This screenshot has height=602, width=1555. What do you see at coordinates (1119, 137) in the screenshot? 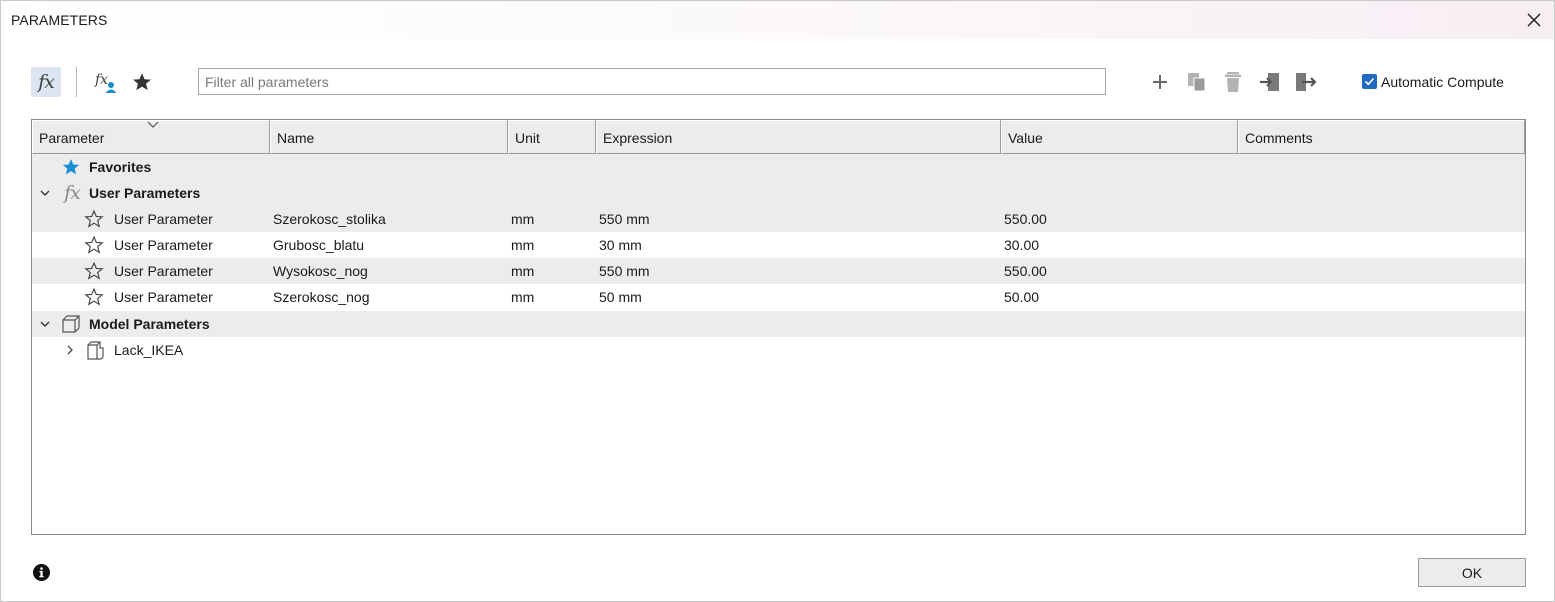
I see `column-header-value: Value` at bounding box center [1119, 137].